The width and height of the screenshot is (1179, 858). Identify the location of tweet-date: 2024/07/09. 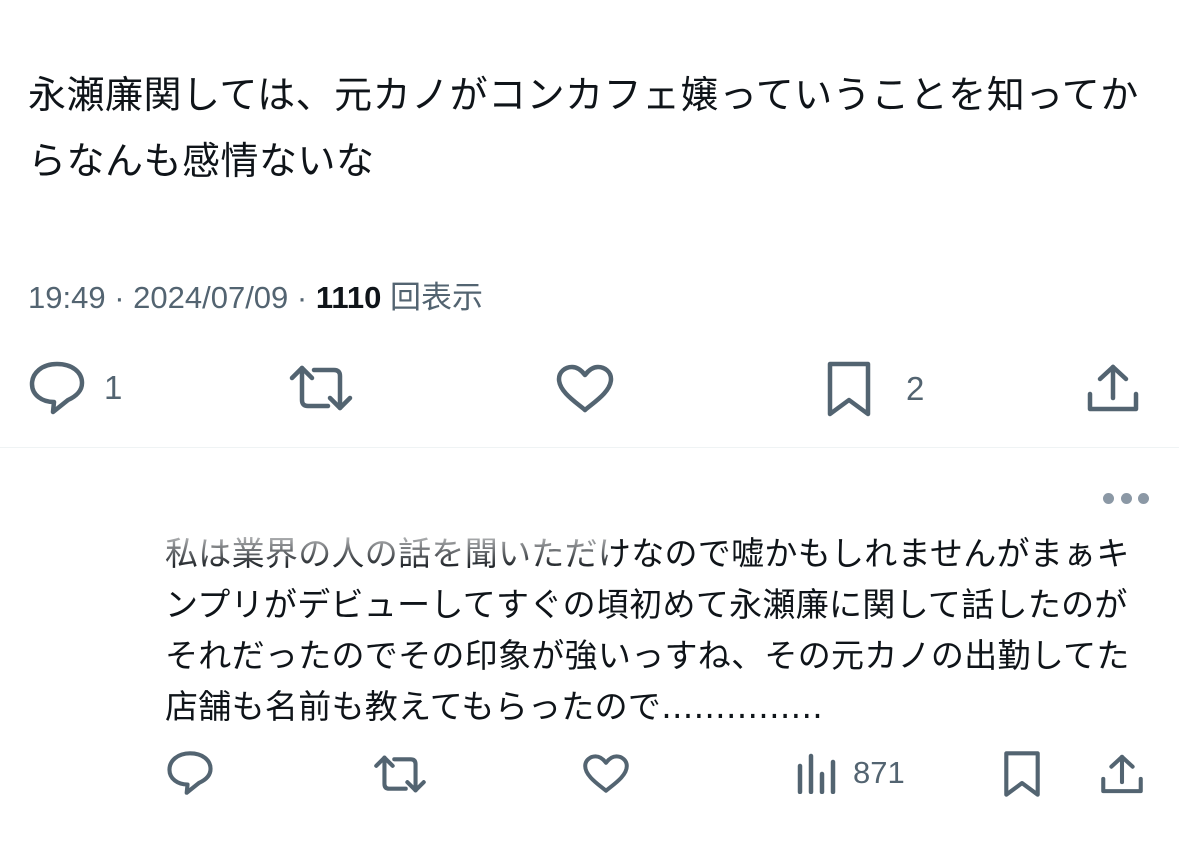
(211, 297).